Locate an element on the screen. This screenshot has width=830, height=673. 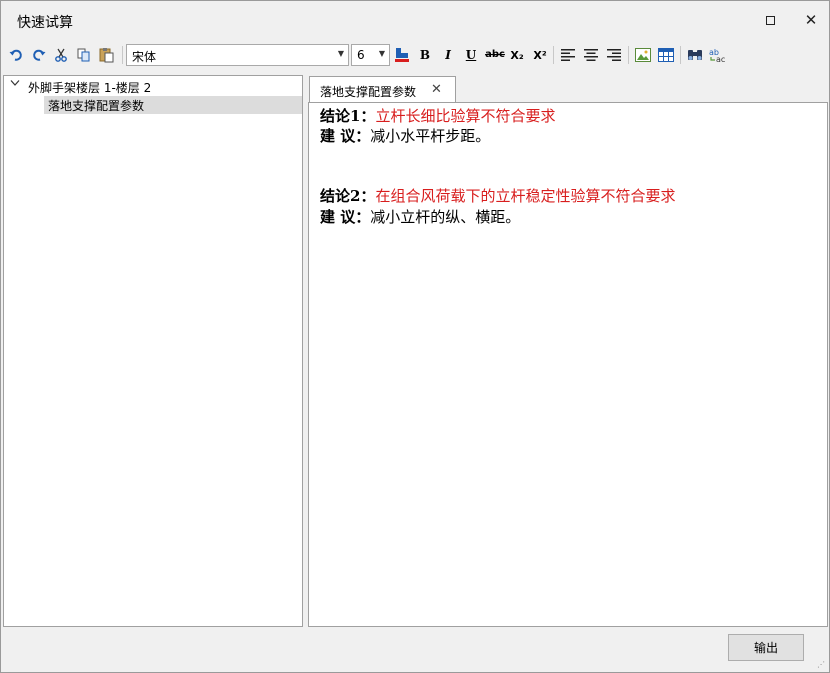
paste-button is located at coordinates (107, 55).